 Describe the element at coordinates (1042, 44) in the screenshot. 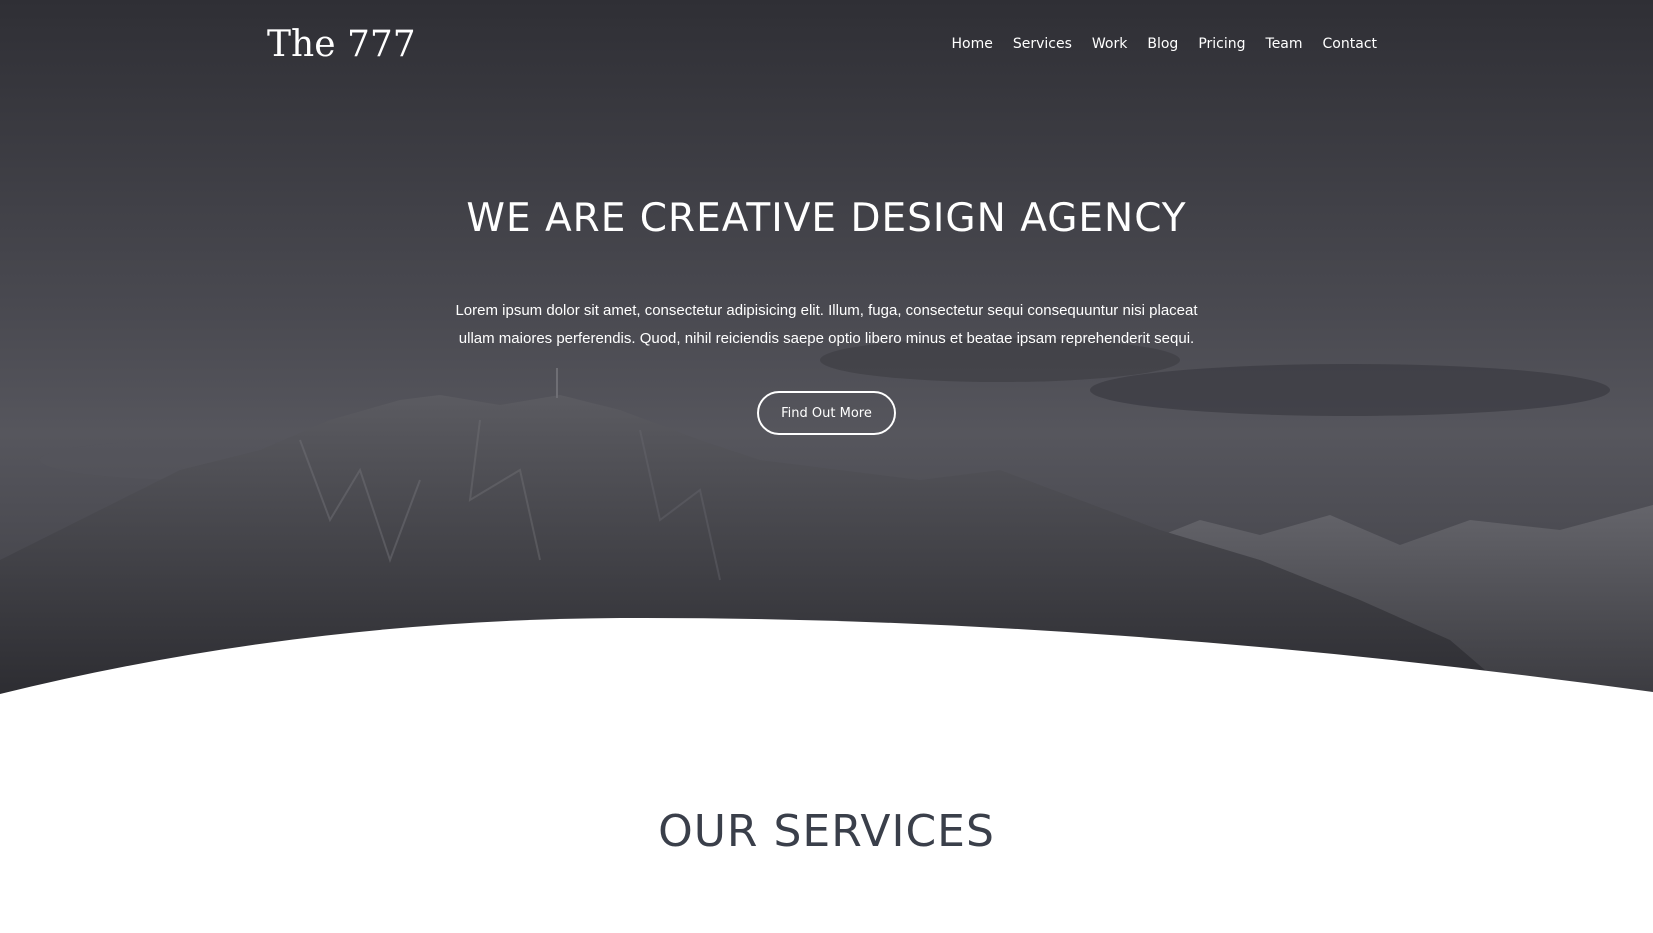

I see `nav-item-services: Services` at that location.